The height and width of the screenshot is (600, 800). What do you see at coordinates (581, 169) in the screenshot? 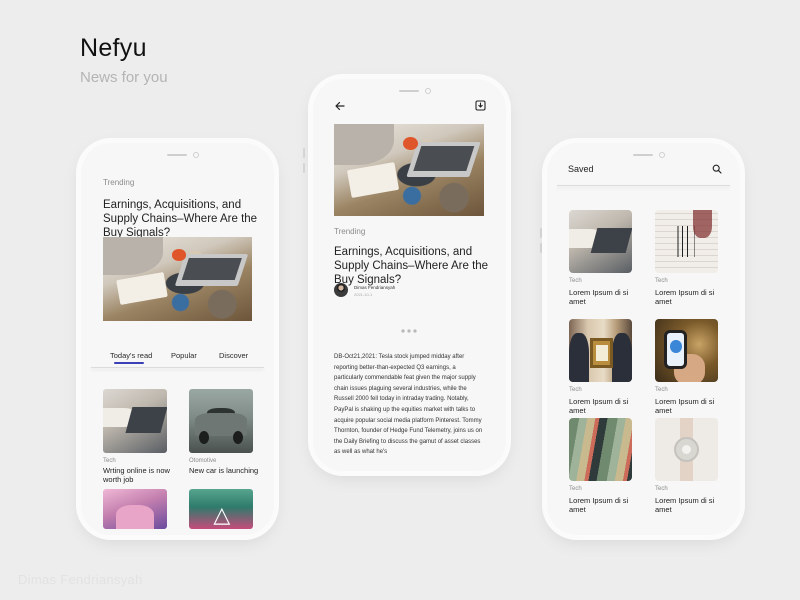
I see `page-title: Saved` at bounding box center [581, 169].